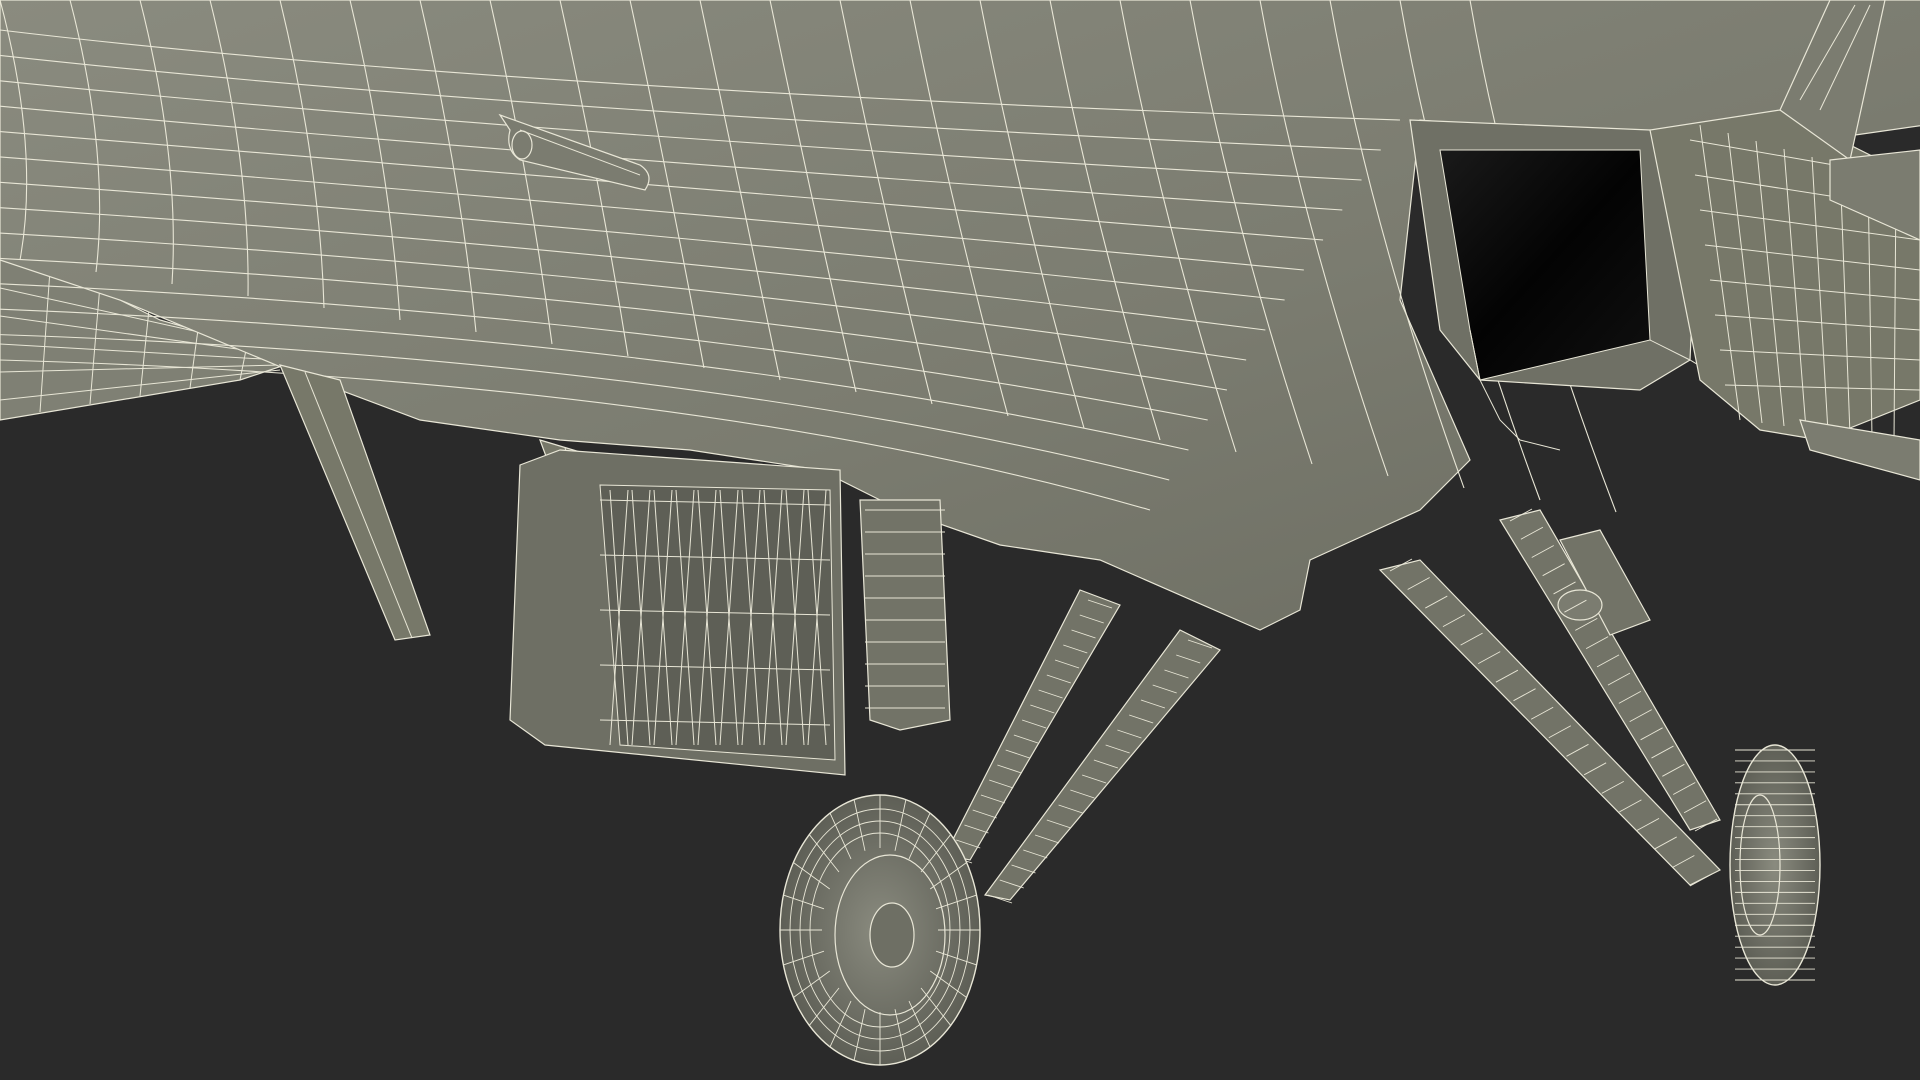 Image resolution: width=1920 pixels, height=1080 pixels. I want to click on wheel-right, so click(1775, 865).